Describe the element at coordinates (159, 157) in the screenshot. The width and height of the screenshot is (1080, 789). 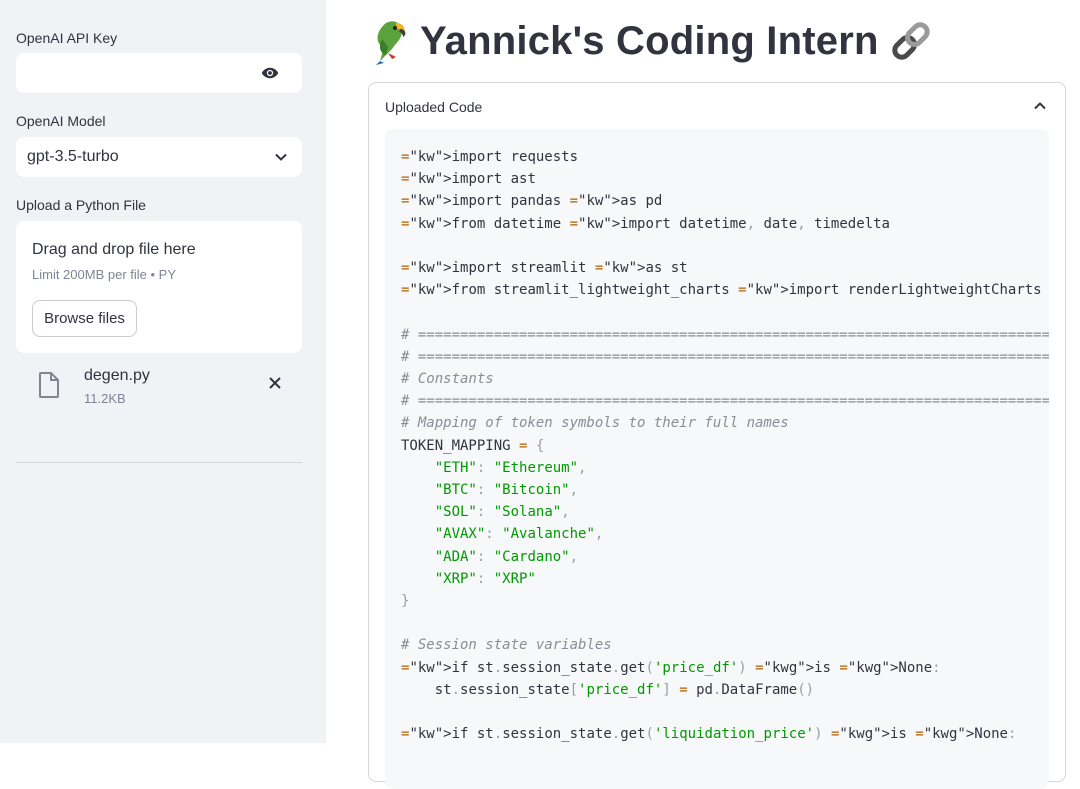
I see `model-select: gpt-3.5-turbo` at that location.